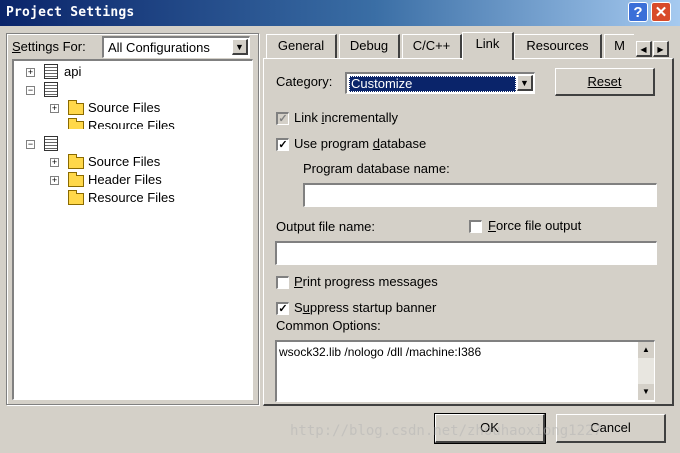 The image size is (680, 453). I want to click on tree-item-label: Header Files, so click(125, 179).